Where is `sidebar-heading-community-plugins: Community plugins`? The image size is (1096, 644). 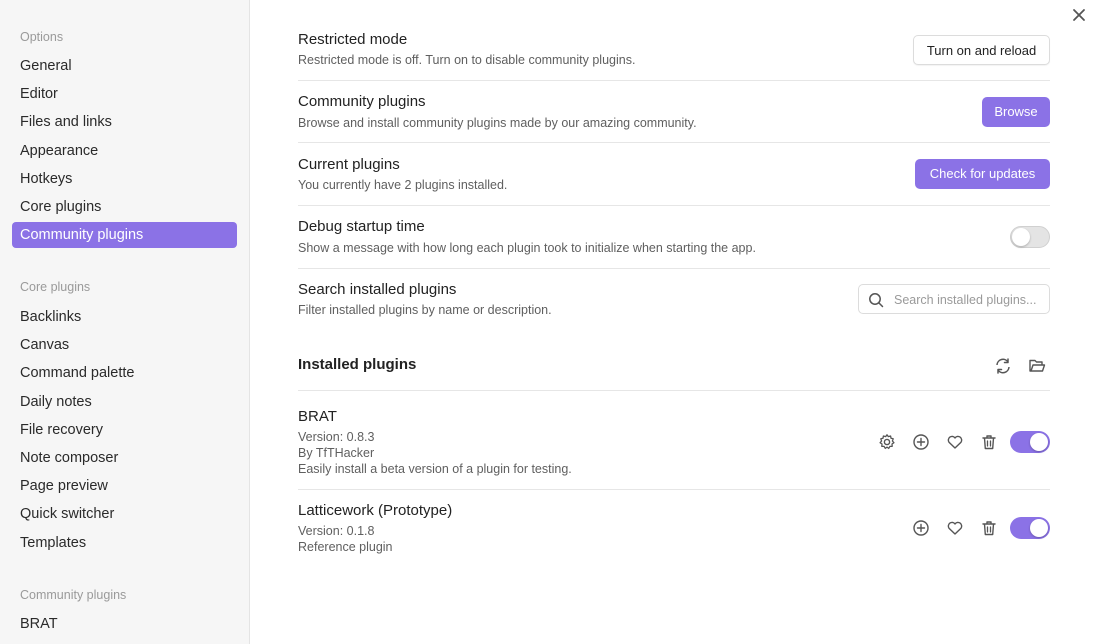 sidebar-heading-community-plugins: Community plugins is located at coordinates (73, 595).